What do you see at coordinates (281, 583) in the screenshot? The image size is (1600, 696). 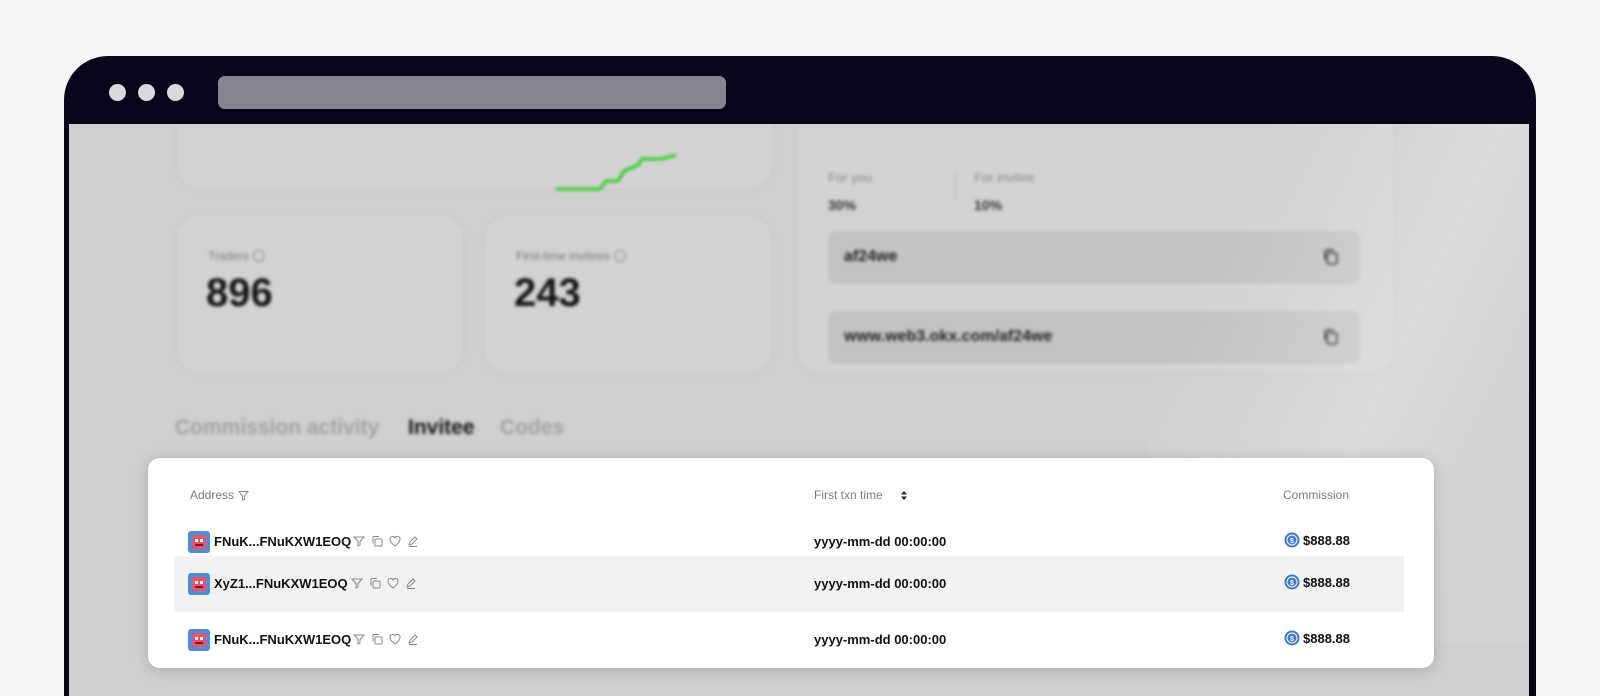 I see `address-text: XyZ1...FNuKXW1EOQ` at bounding box center [281, 583].